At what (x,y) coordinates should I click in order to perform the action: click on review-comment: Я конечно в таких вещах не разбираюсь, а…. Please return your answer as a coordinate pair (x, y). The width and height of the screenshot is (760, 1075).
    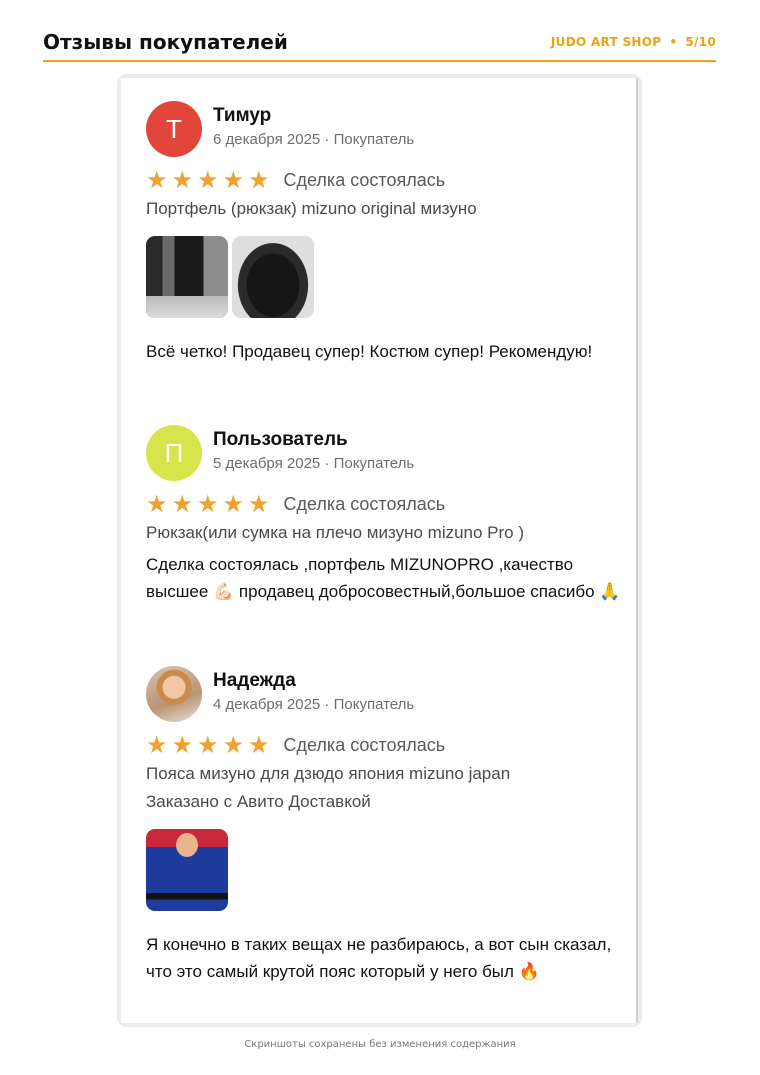
    Looking at the image, I should click on (379, 958).